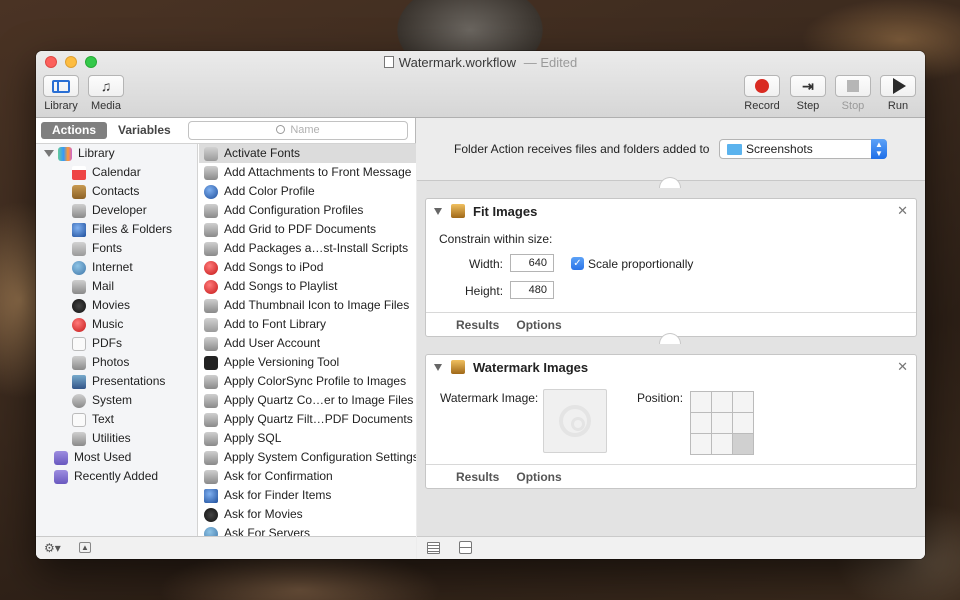 This screenshot has height=600, width=960. What do you see at coordinates (116, 210) in the screenshot?
I see `category-item-developer: Developer` at bounding box center [116, 210].